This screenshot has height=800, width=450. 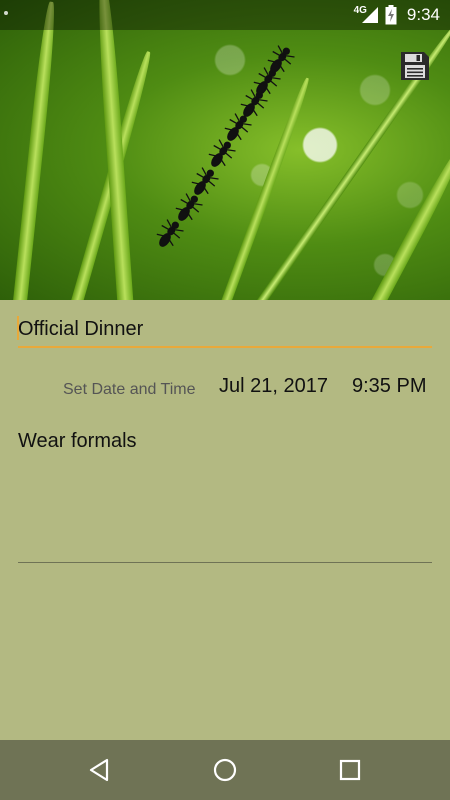 I want to click on set-date-time-label: Set Date and Time, so click(x=129, y=389).